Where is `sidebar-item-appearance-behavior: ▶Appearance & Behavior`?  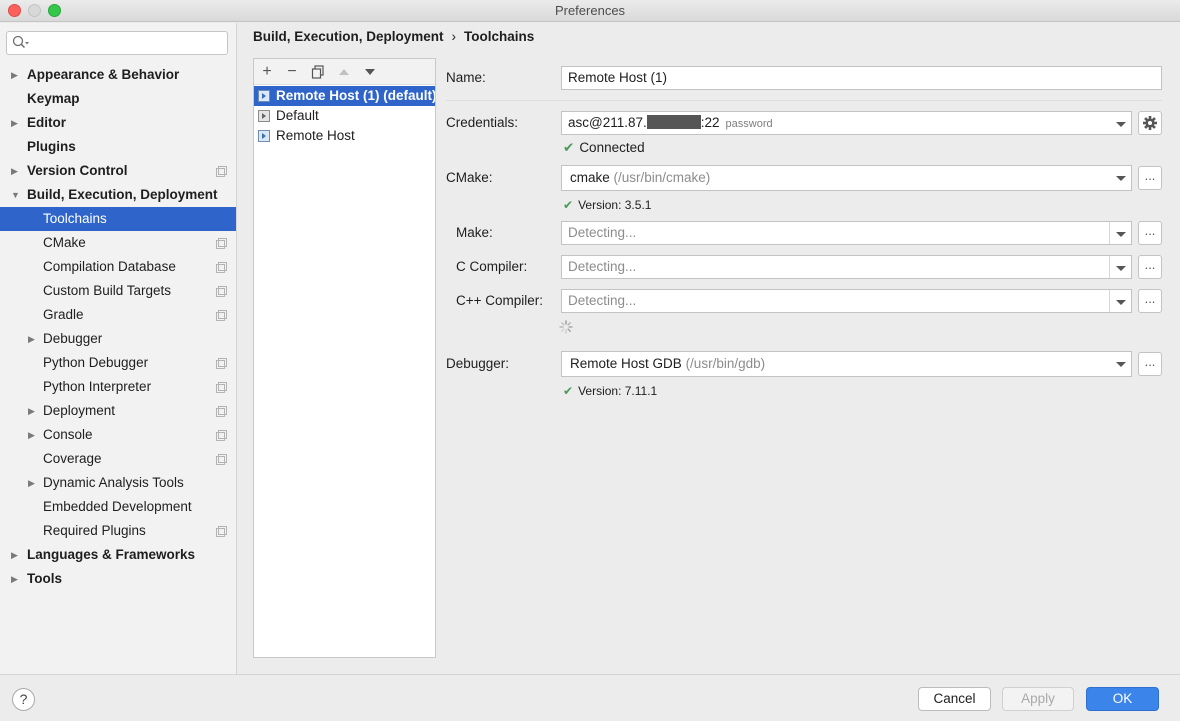 sidebar-item-appearance-behavior: ▶Appearance & Behavior is located at coordinates (118, 75).